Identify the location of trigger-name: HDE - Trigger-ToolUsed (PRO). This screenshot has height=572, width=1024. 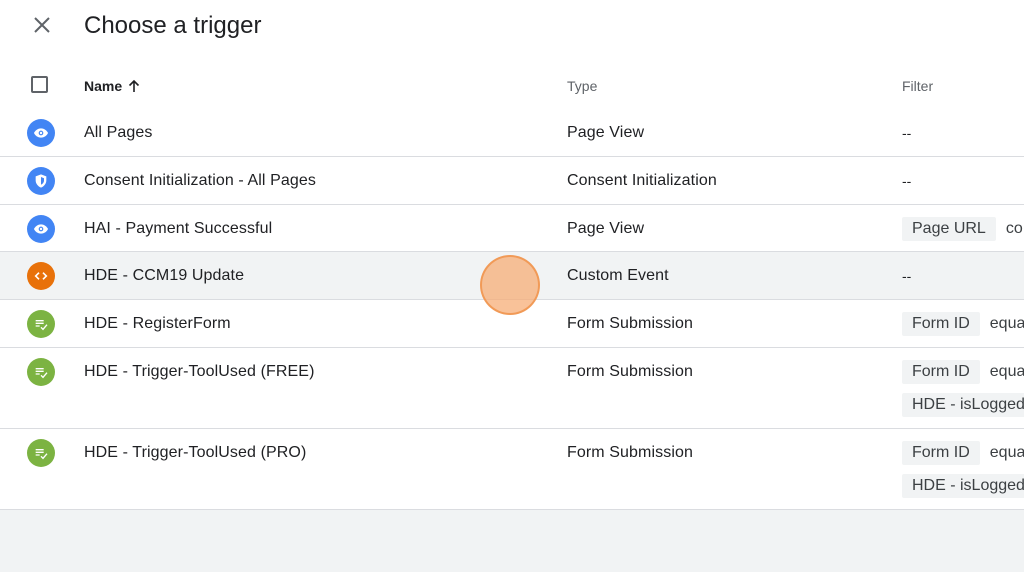
(195, 452).